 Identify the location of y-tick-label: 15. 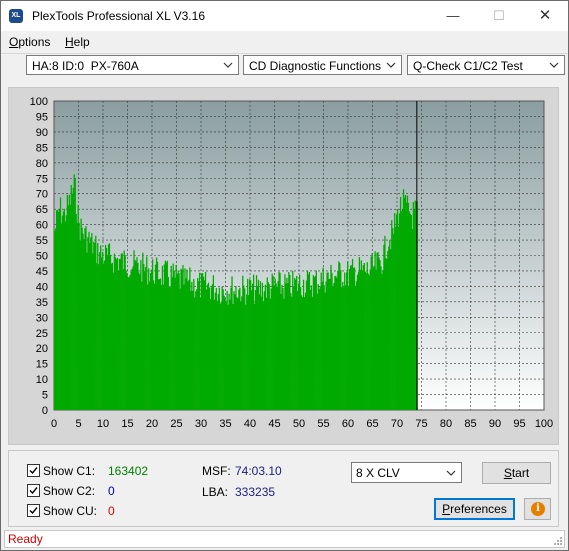
(42, 365).